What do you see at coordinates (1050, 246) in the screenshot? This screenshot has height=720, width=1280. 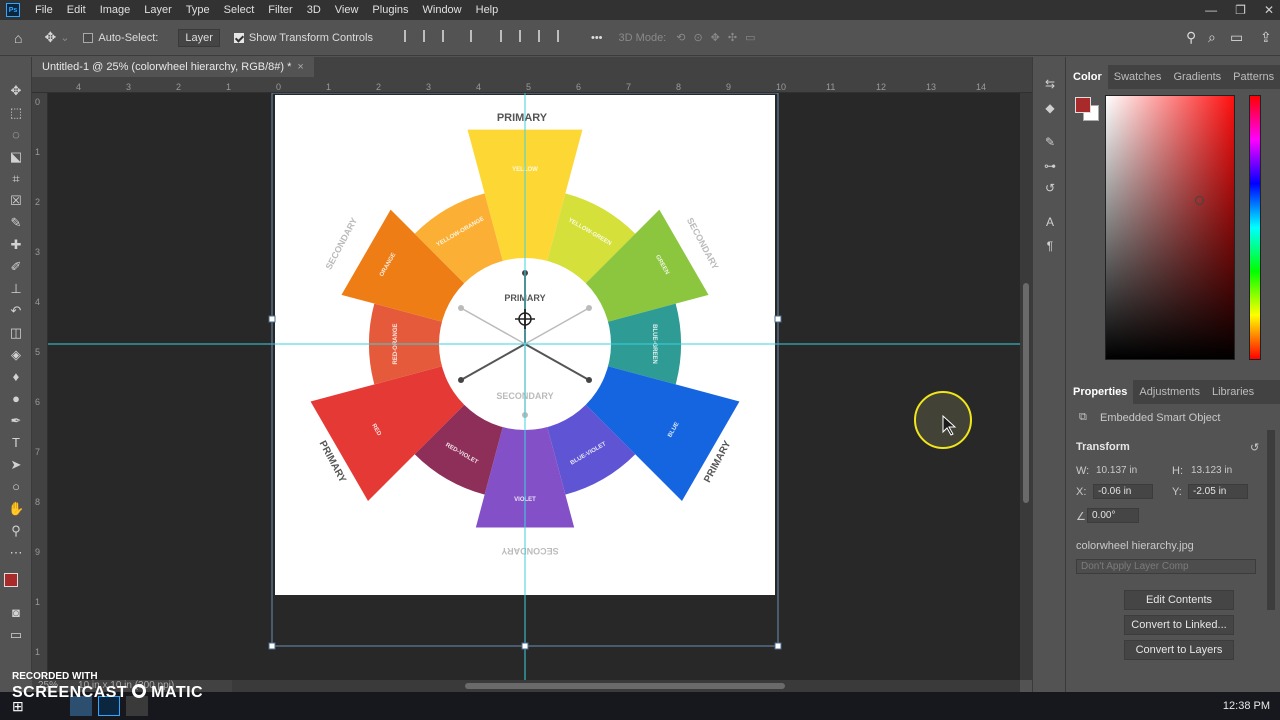 I see `paragraph-panel-icon: ¶` at bounding box center [1050, 246].